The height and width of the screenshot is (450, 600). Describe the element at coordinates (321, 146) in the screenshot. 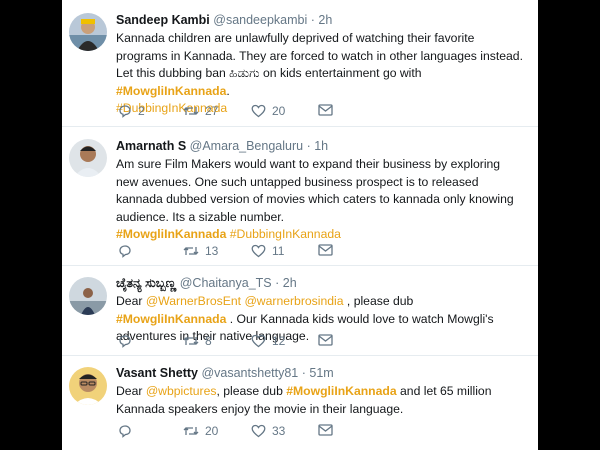

I see `timestamp: 1h` at that location.